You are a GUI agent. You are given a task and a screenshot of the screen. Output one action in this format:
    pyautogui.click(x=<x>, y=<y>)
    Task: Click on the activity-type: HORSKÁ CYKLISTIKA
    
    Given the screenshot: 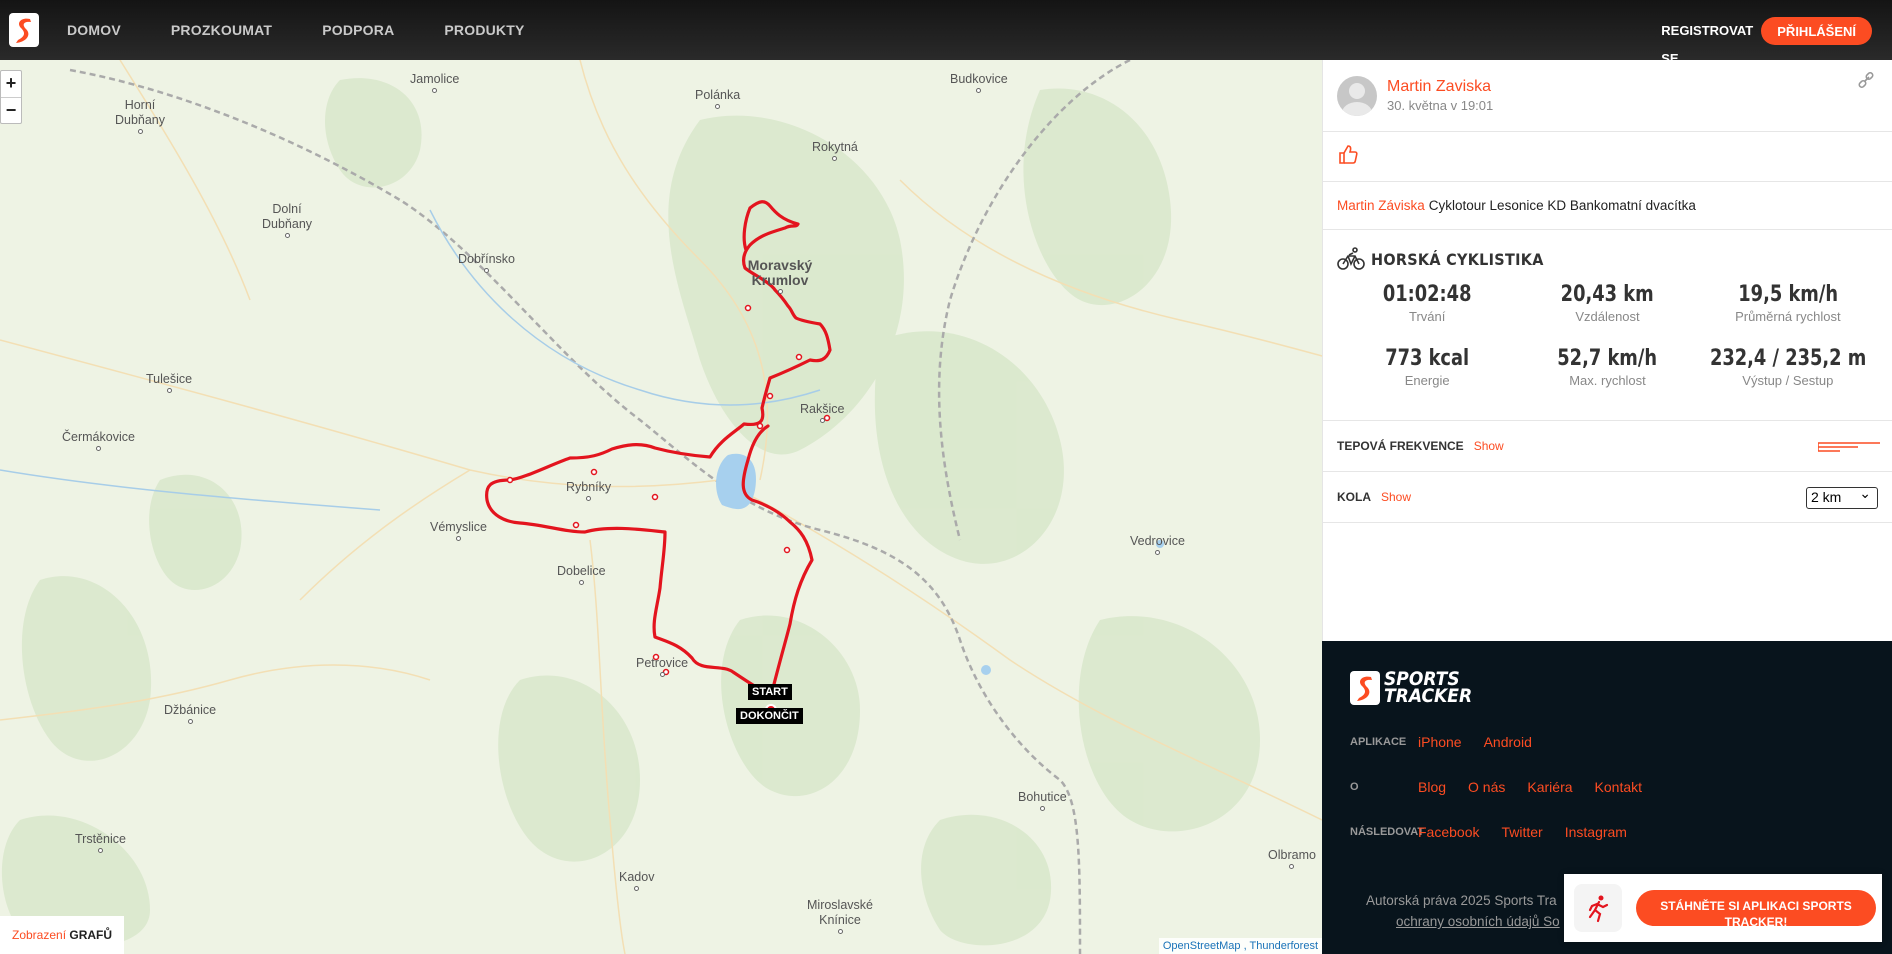 What is the action you would take?
    pyautogui.click(x=1457, y=259)
    